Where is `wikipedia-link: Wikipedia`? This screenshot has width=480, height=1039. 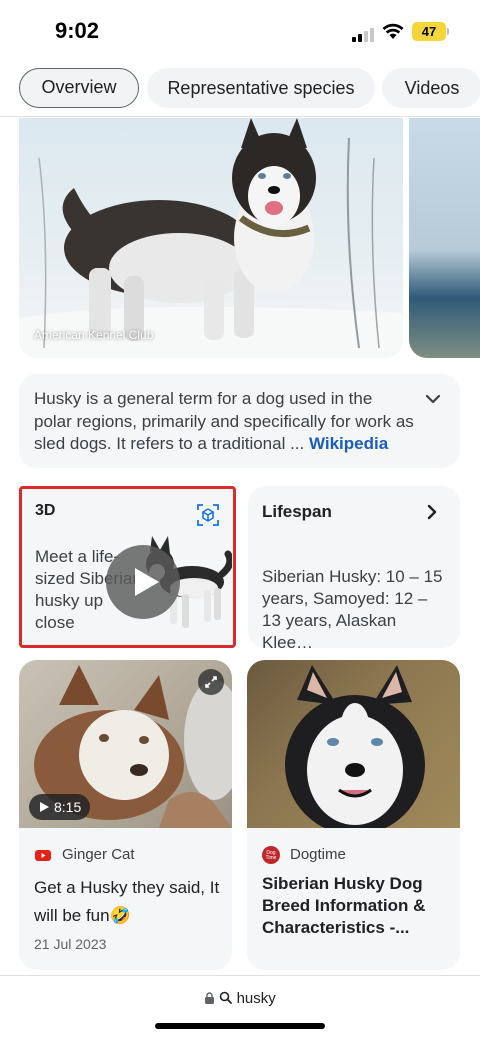 wikipedia-link: Wikipedia is located at coordinates (348, 443).